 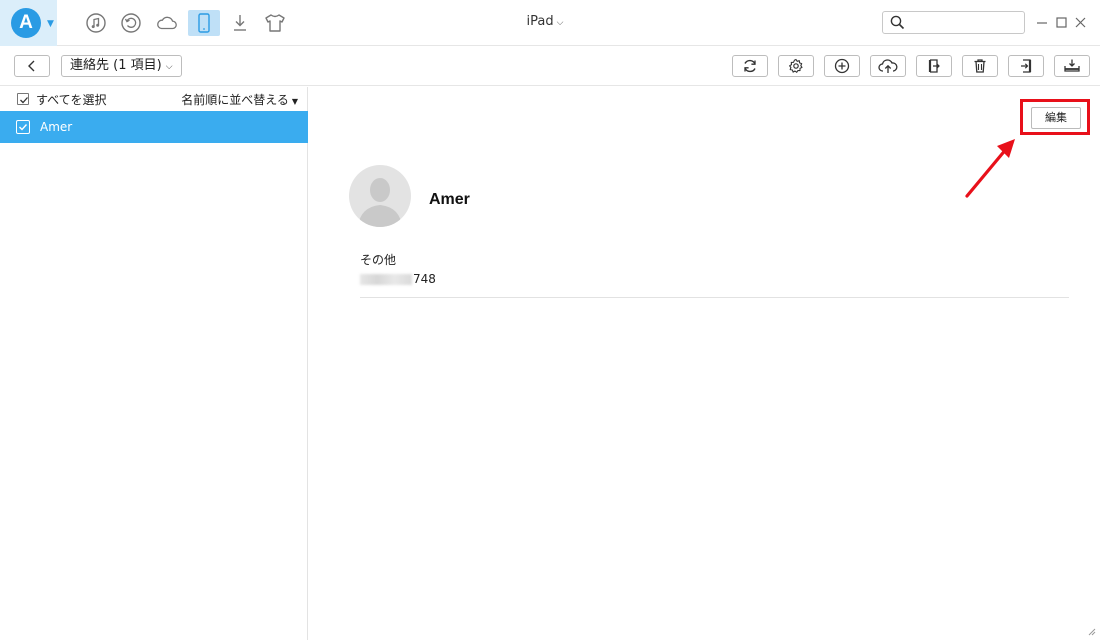 What do you see at coordinates (1091, 631) in the screenshot?
I see `resize-grip-icon` at bounding box center [1091, 631].